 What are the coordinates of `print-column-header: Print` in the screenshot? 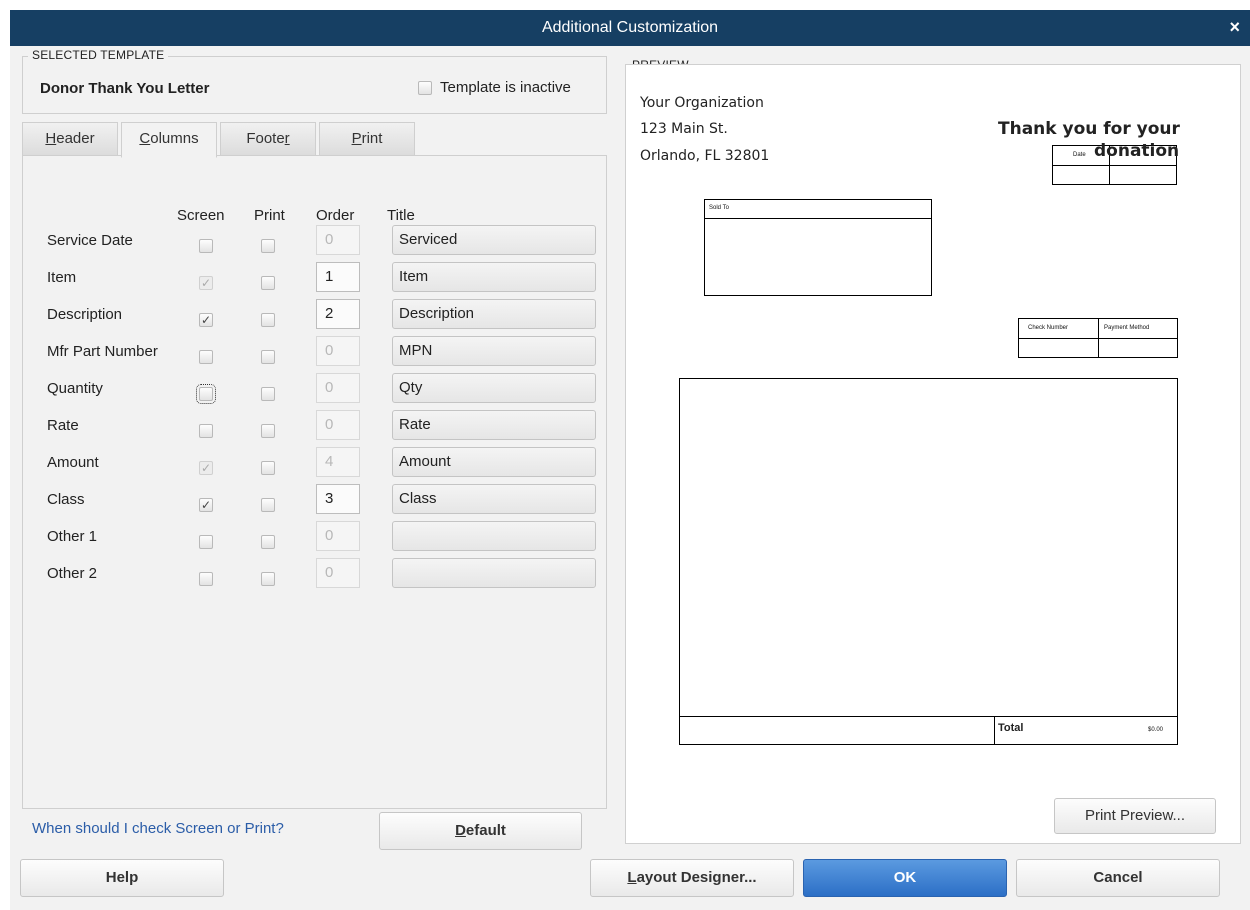 It's located at (269, 215).